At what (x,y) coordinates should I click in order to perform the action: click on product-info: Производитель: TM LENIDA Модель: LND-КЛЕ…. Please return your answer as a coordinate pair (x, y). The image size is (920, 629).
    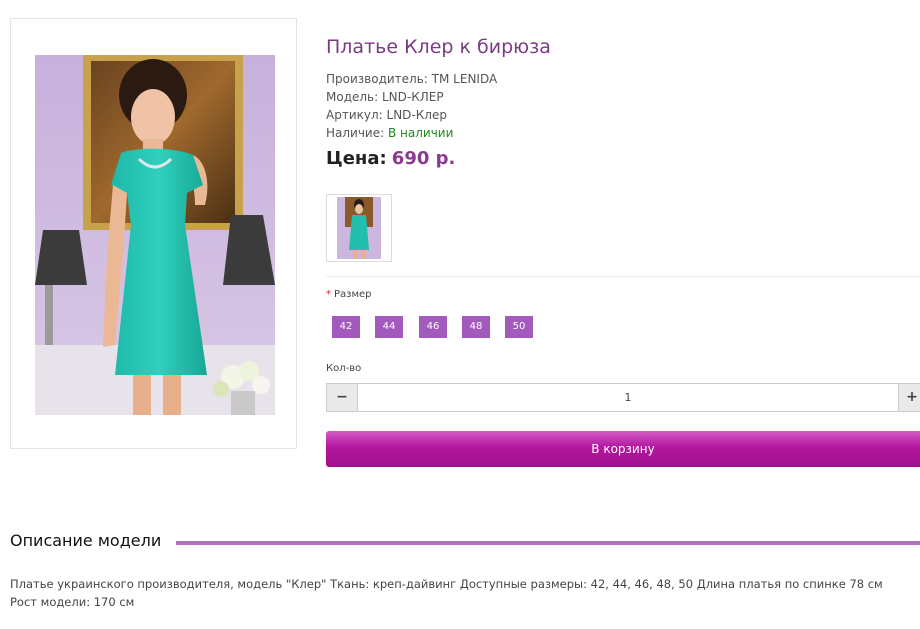
    Looking at the image, I should click on (411, 106).